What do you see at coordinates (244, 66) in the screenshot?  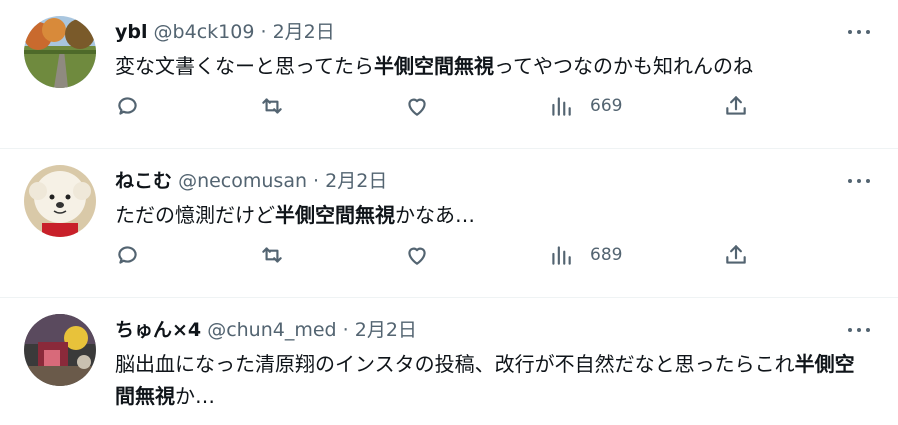 I see `tweet-text-part: 変な文書くなーと思ってたら` at bounding box center [244, 66].